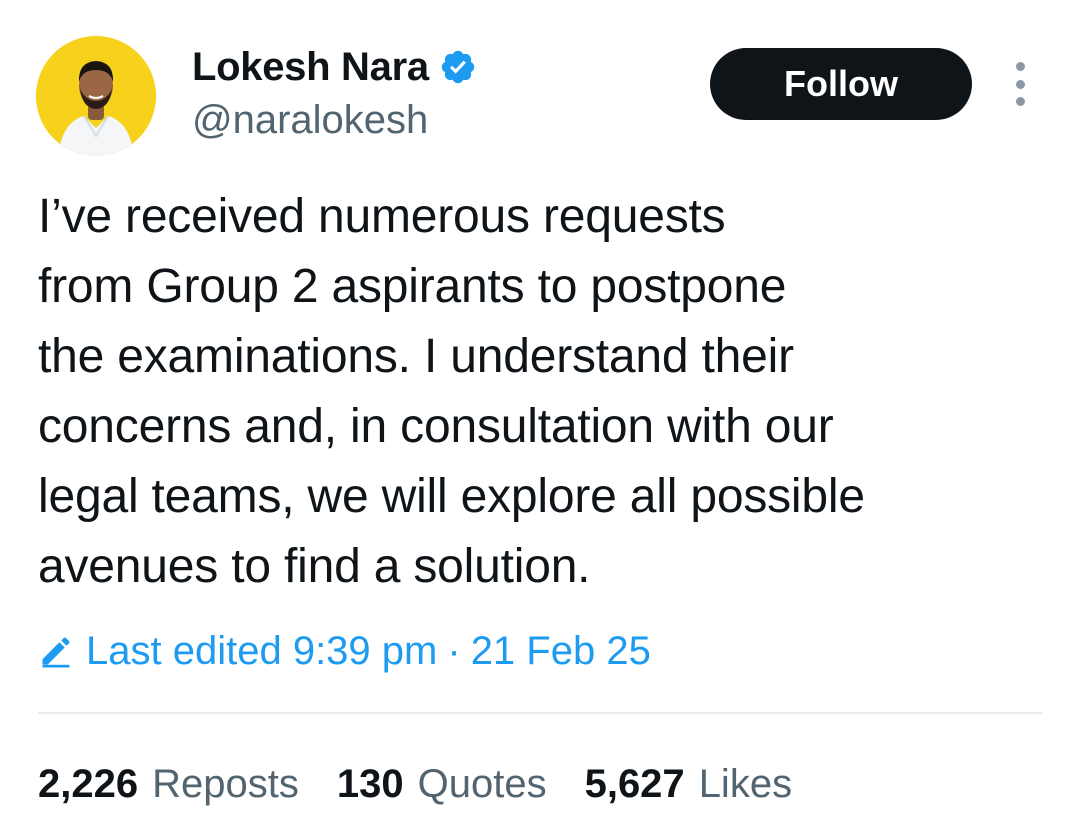  I want to click on edit-history-link: Last edited 9:39 pm · 21 Feb 25, so click(344, 651).